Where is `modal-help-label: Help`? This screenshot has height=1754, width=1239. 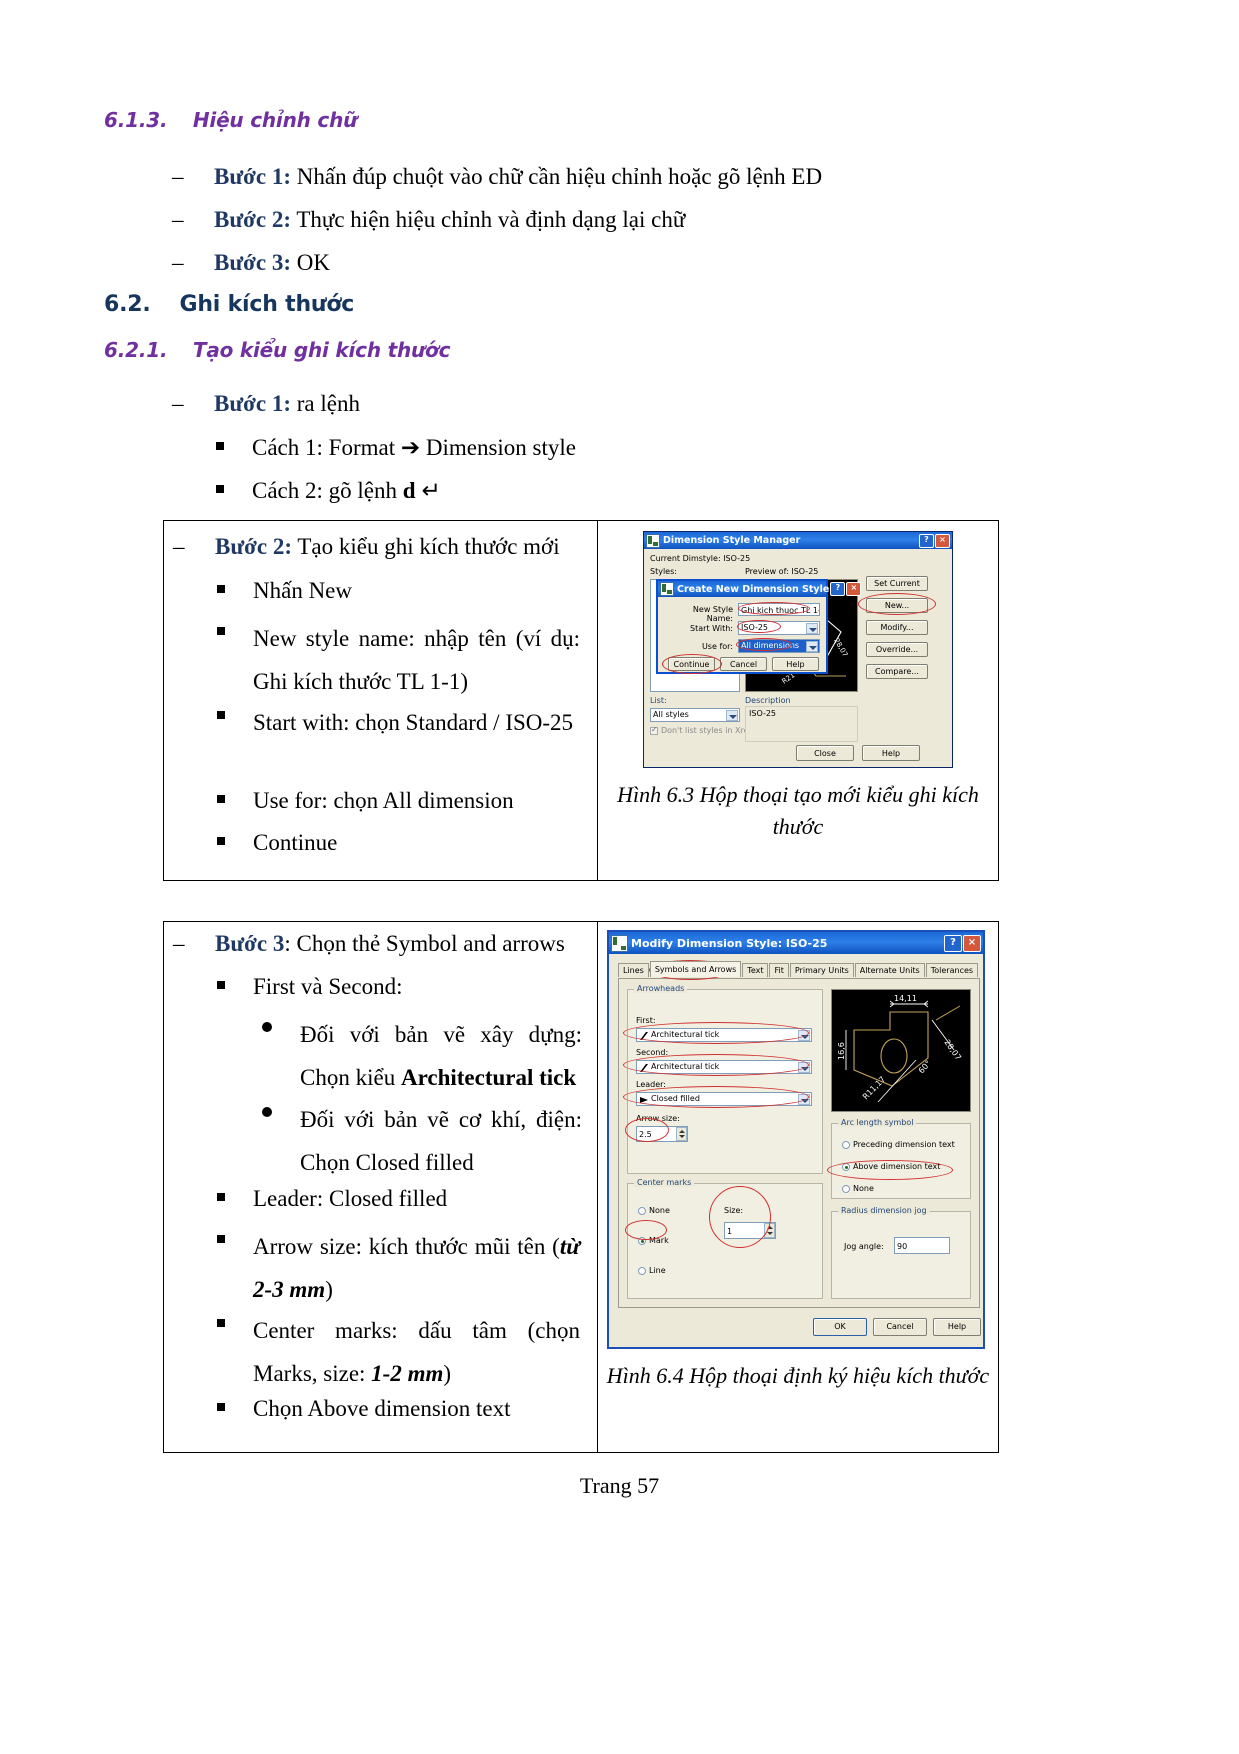
modal-help-label: Help is located at coordinates (795, 664).